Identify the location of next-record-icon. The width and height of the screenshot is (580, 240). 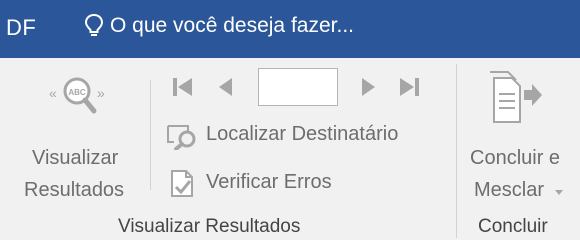
(368, 87).